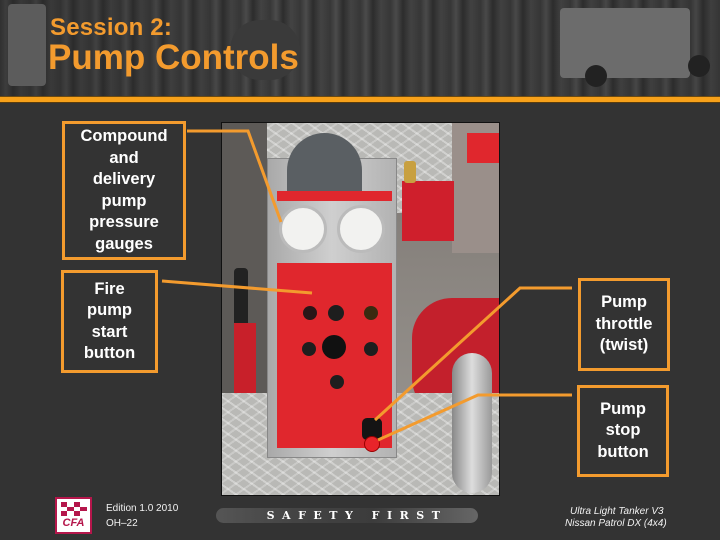 The height and width of the screenshot is (540, 720). What do you see at coordinates (336, 313) in the screenshot?
I see `fire-pump-start-button` at bounding box center [336, 313].